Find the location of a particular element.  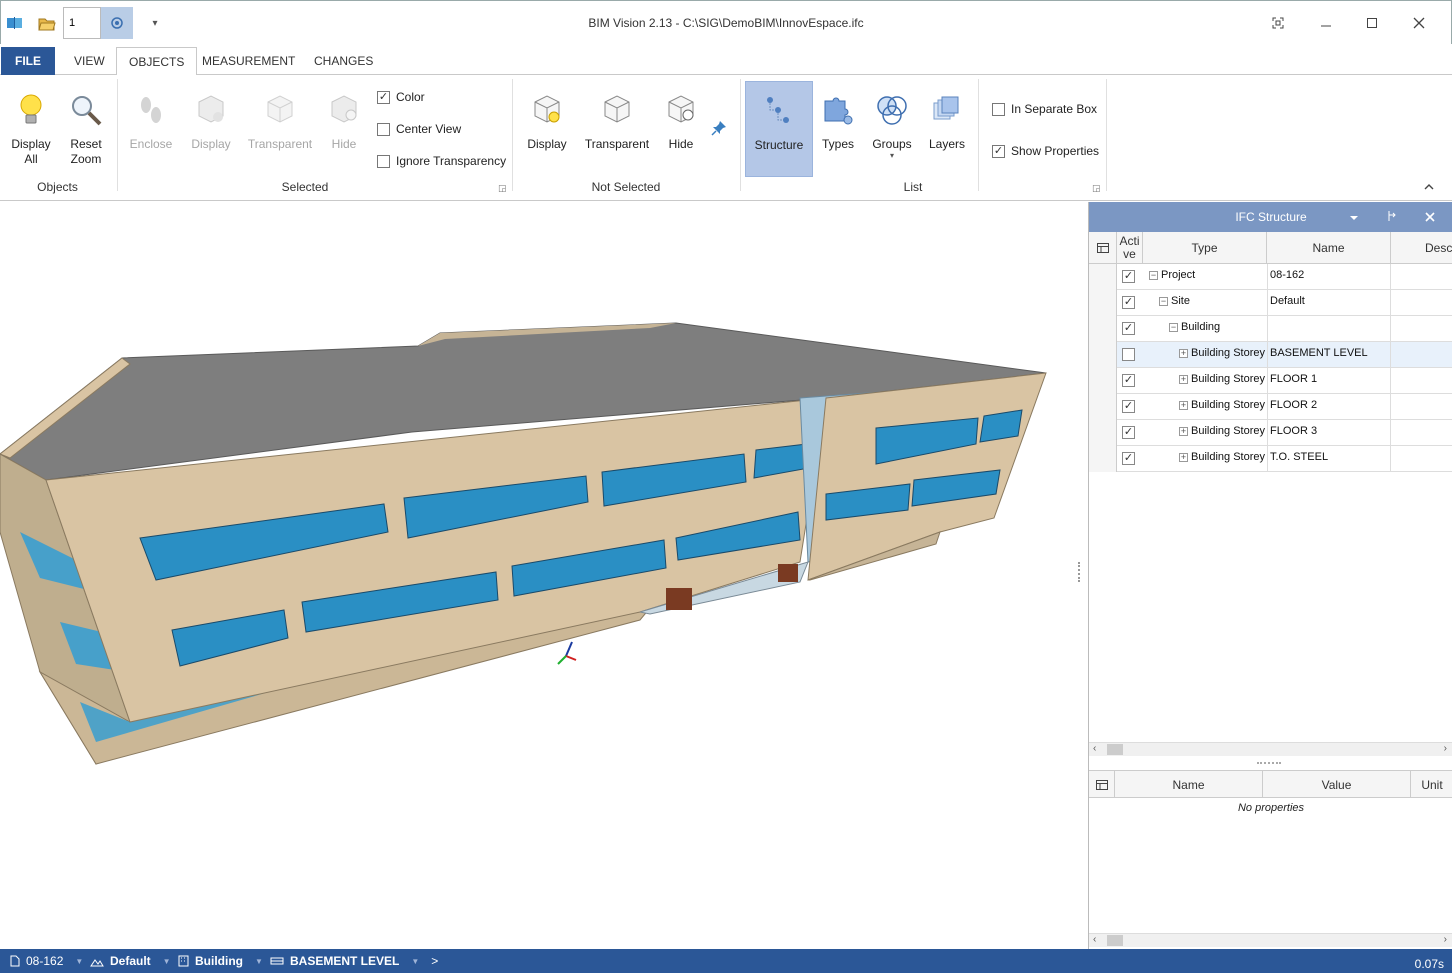

column-chooser-icon is located at coordinates (1103, 248).